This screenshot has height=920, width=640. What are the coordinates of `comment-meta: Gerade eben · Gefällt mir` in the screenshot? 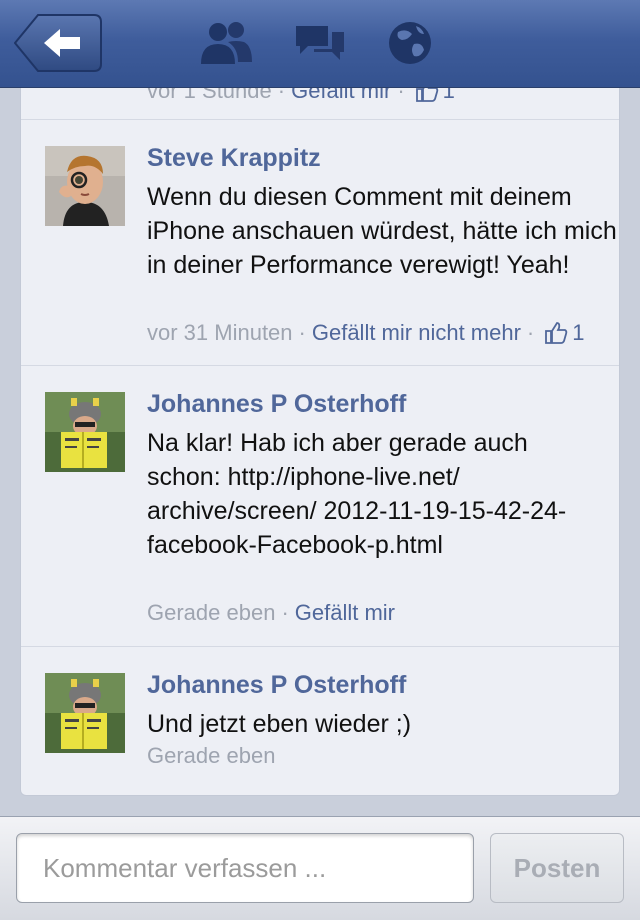 It's located at (271, 613).